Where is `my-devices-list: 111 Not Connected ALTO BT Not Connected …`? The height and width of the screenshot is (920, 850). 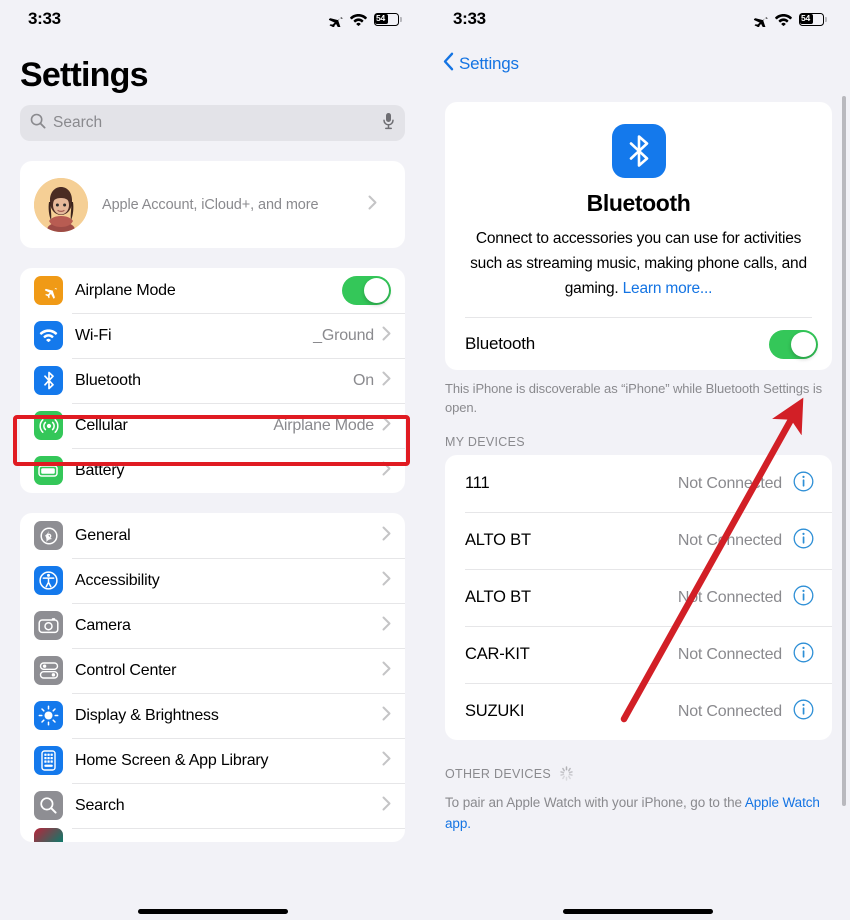 my-devices-list: 111 Not Connected ALTO BT Not Connected … is located at coordinates (638, 597).